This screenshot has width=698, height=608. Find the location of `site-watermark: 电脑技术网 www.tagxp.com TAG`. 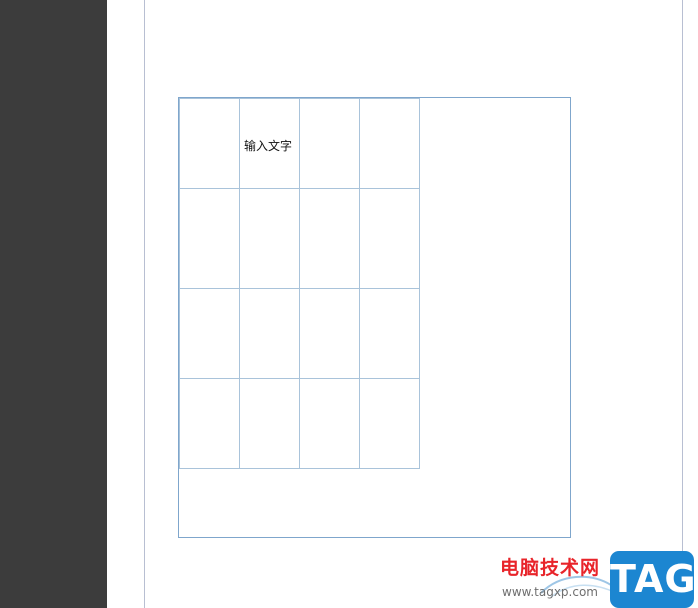

site-watermark: 电脑技术网 www.tagxp.com TAG is located at coordinates (599, 579).